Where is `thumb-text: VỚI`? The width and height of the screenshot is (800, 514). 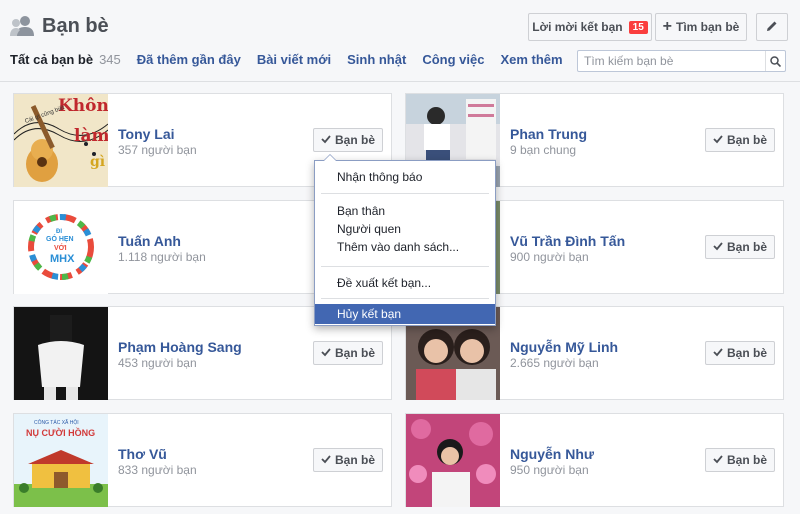
thumb-text: VỚI is located at coordinates (60, 248).